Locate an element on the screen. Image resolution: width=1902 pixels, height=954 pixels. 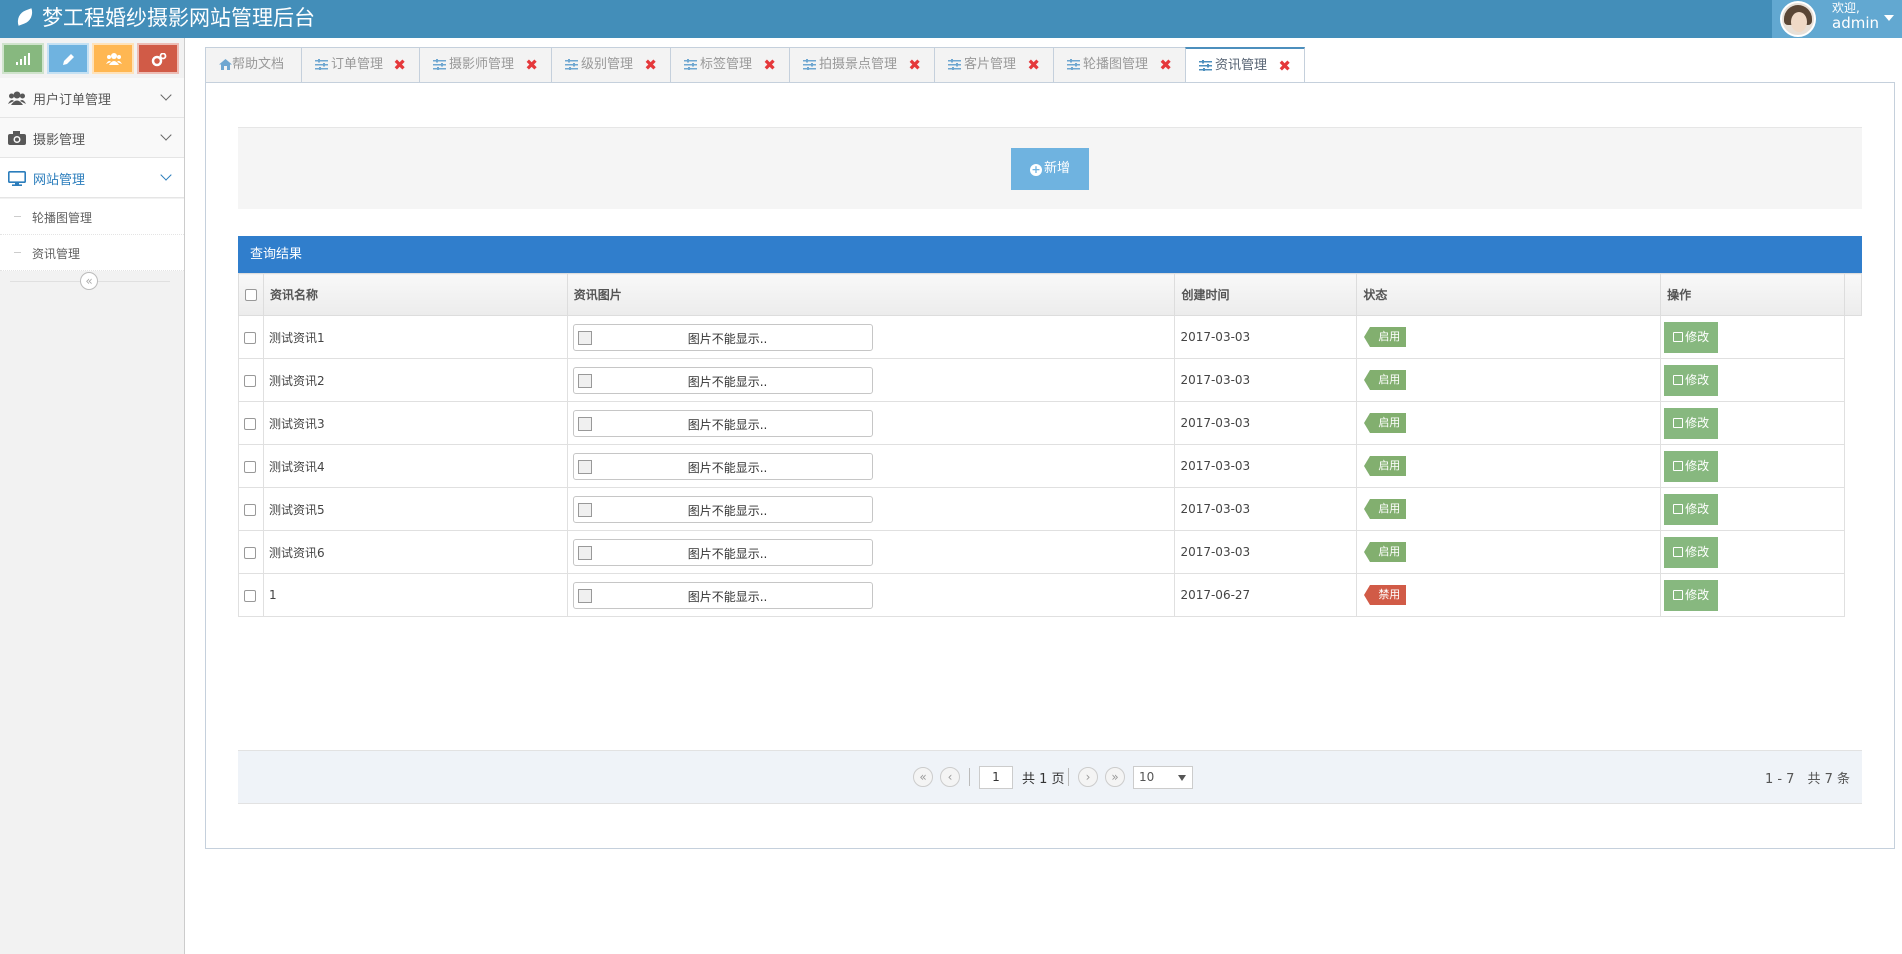
sidebar-item-website: 网站管理 is located at coordinates (92, 178).